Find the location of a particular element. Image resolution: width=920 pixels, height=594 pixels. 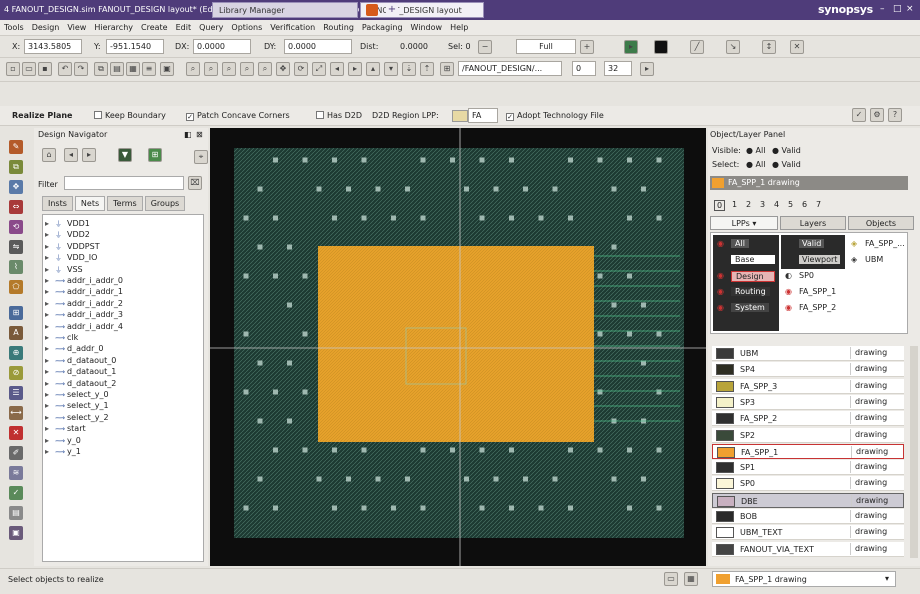

panel-close-icon: ⊠ is located at coordinates (199, 134).